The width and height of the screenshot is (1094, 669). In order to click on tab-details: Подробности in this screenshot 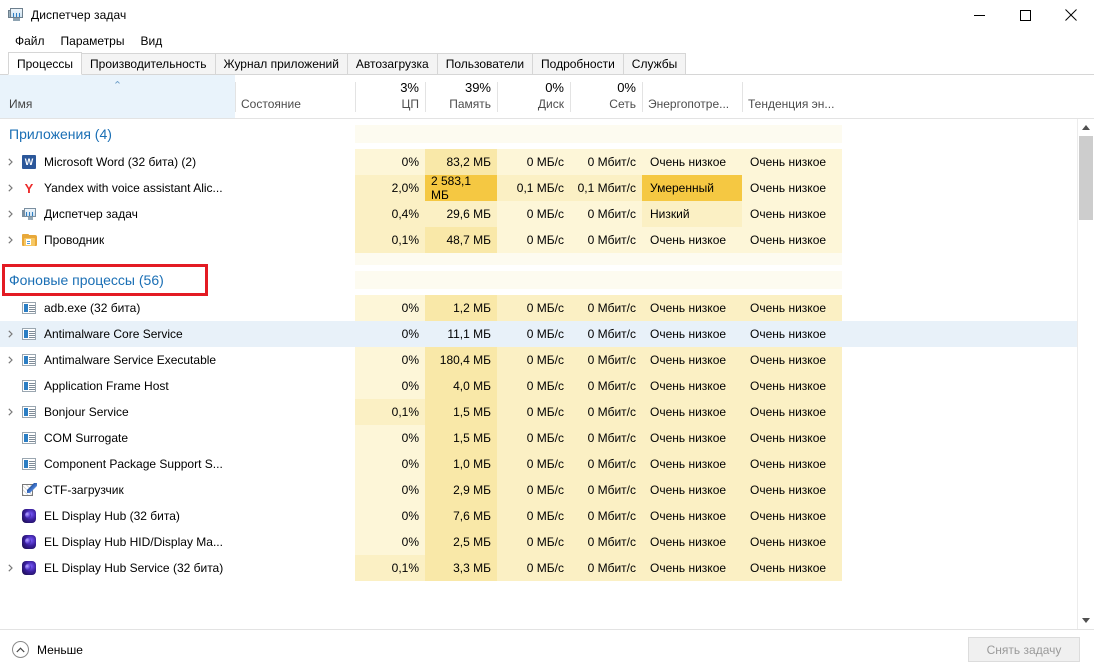, I will do `click(578, 64)`.